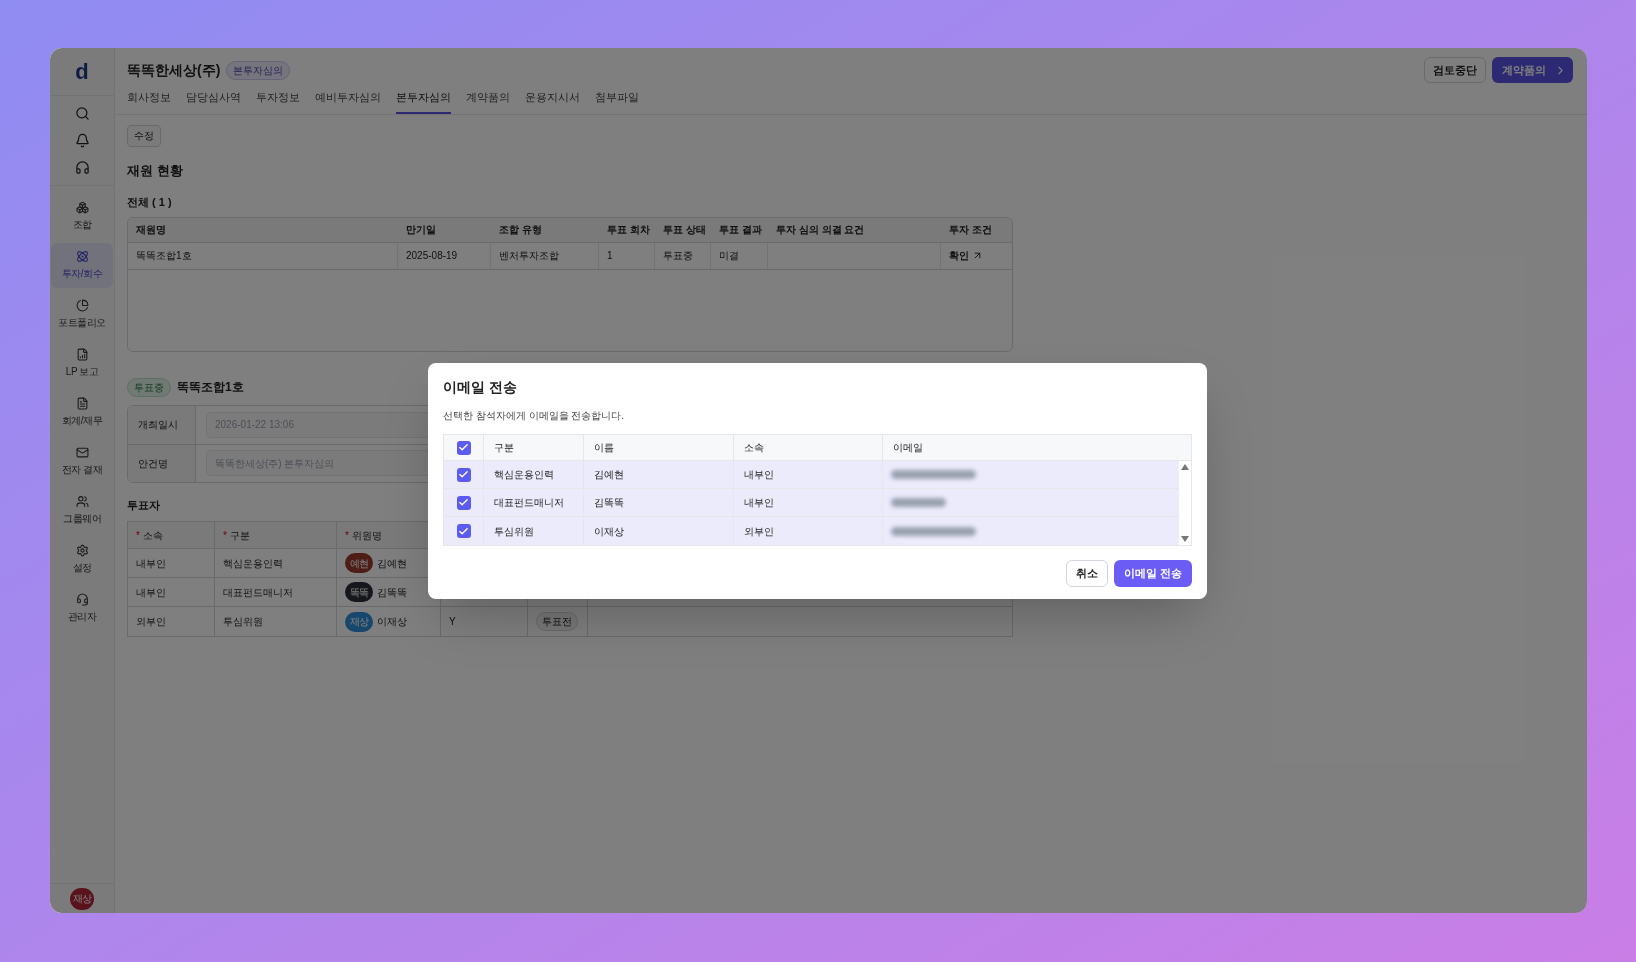  What do you see at coordinates (1152, 573) in the screenshot?
I see `send-email-button: 이메일 전송` at bounding box center [1152, 573].